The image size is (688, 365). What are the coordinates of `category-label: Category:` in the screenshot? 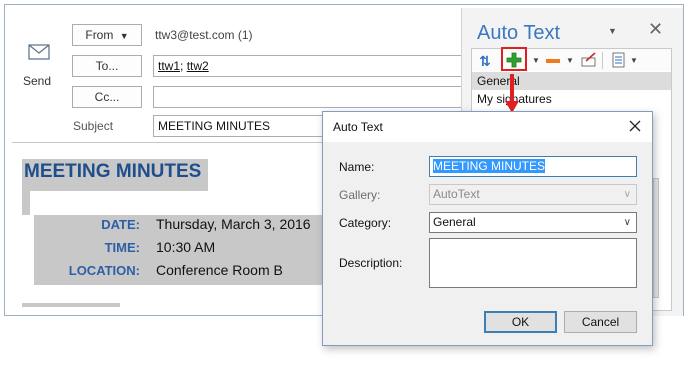 It's located at (365, 223).